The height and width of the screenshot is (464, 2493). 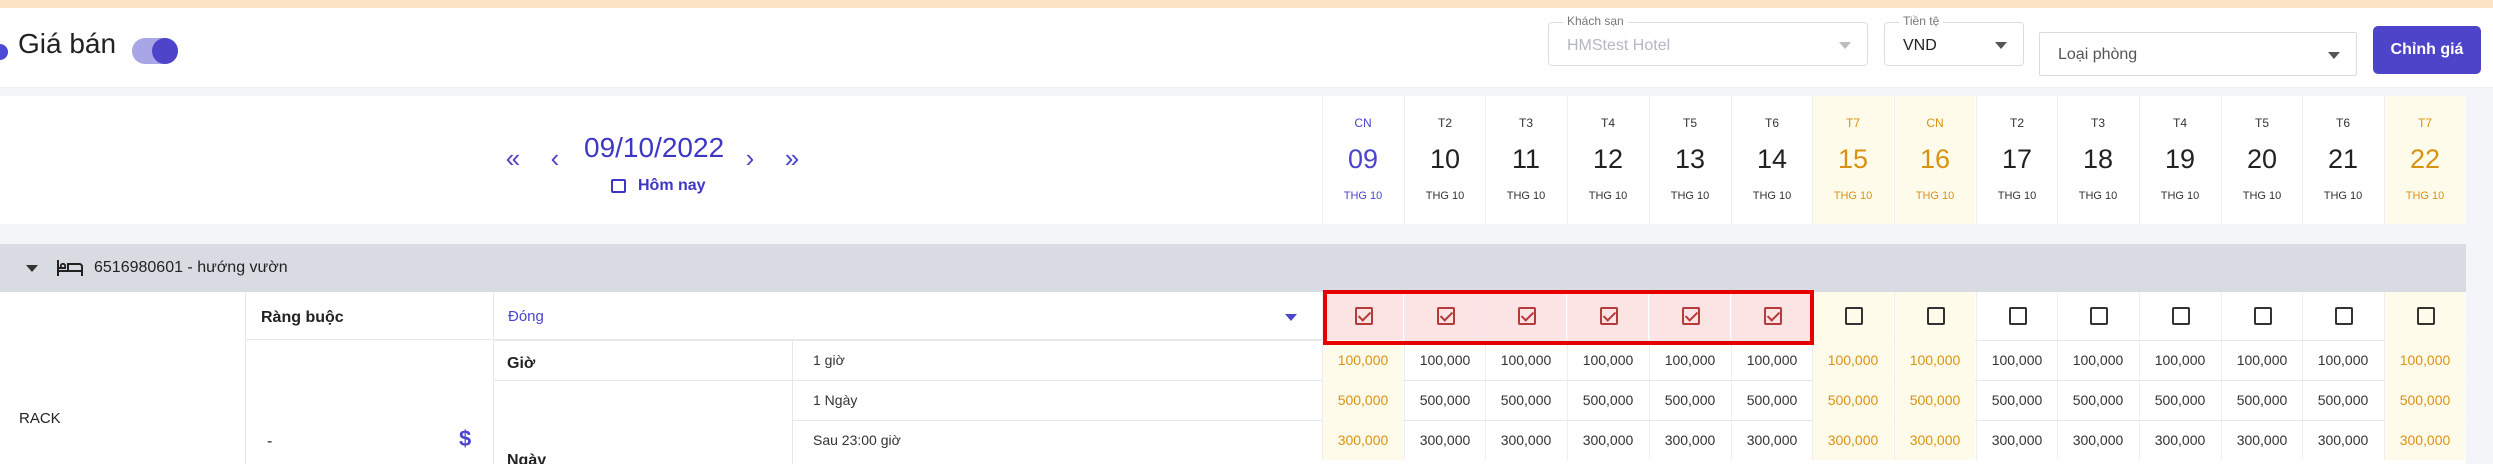 I want to click on day-column-header: T7 15 THG 10, so click(x=1852, y=160).